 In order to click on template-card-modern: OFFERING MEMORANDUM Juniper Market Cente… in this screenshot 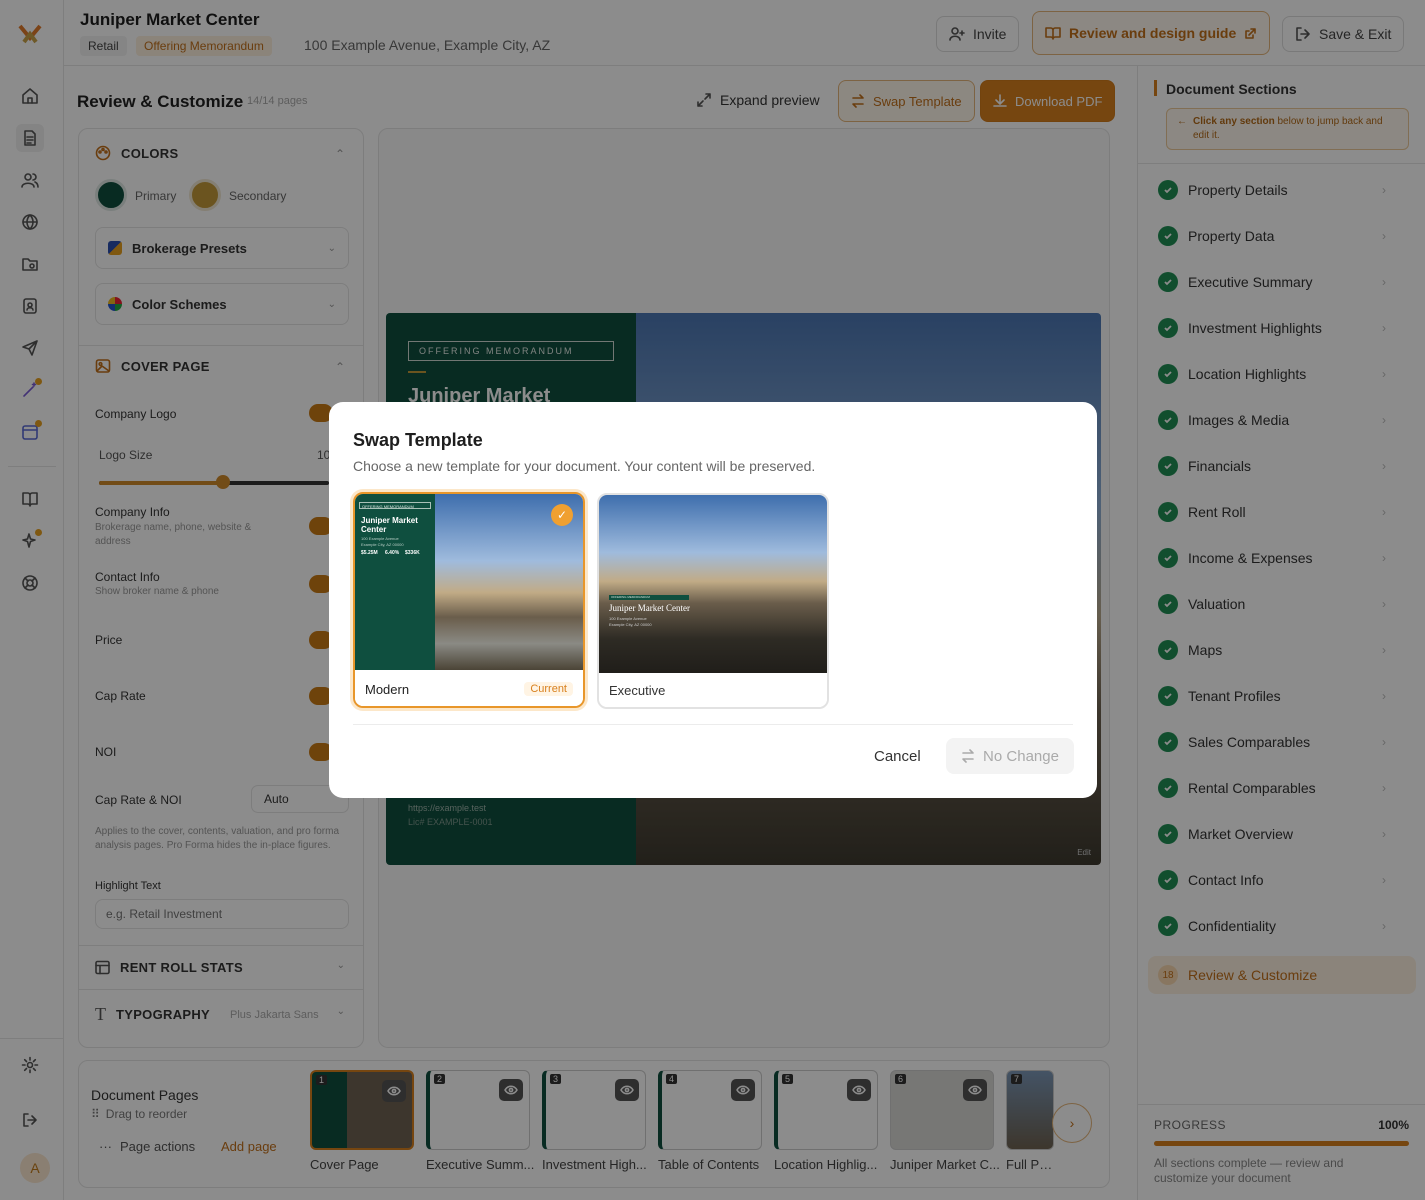, I will do `click(469, 600)`.